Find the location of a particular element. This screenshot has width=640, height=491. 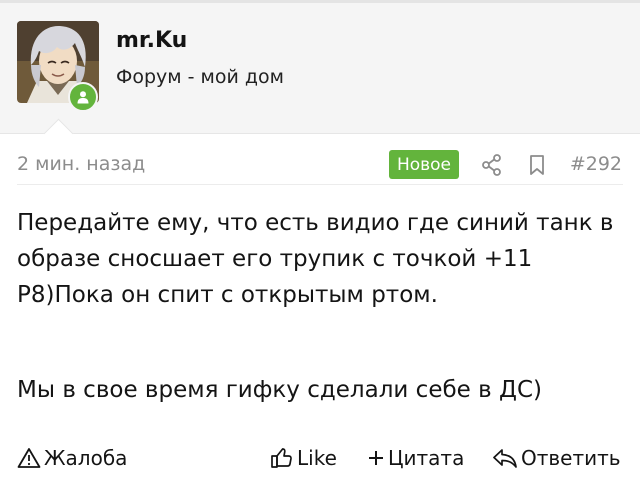

bookmark-icon is located at coordinates (537, 165).